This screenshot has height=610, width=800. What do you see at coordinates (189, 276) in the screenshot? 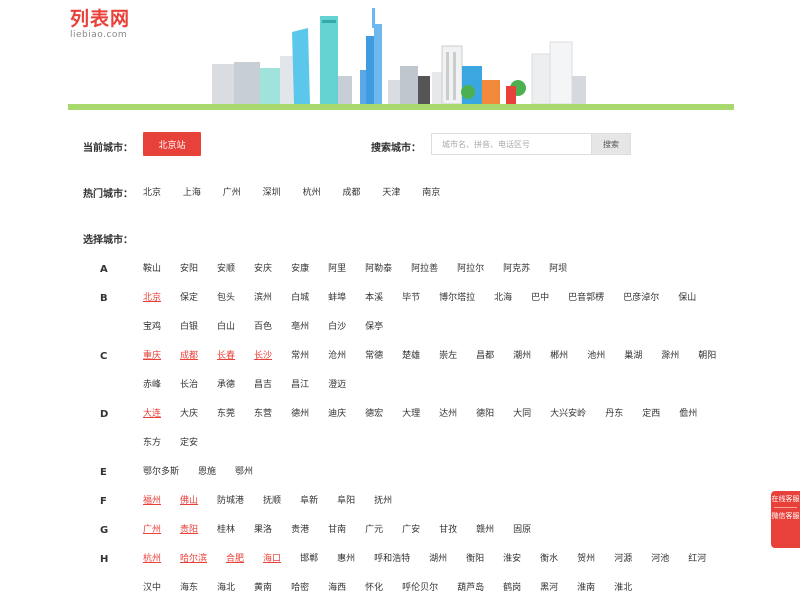
I see `city-link: 安阳` at bounding box center [189, 276].